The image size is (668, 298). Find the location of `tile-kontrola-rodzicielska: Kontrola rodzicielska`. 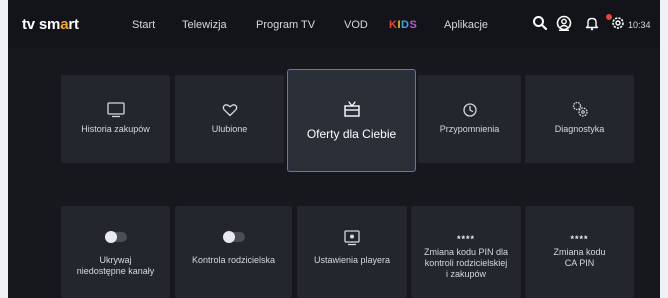

tile-kontrola-rodzicielska: Kontrola rodzicielska is located at coordinates (233, 252).